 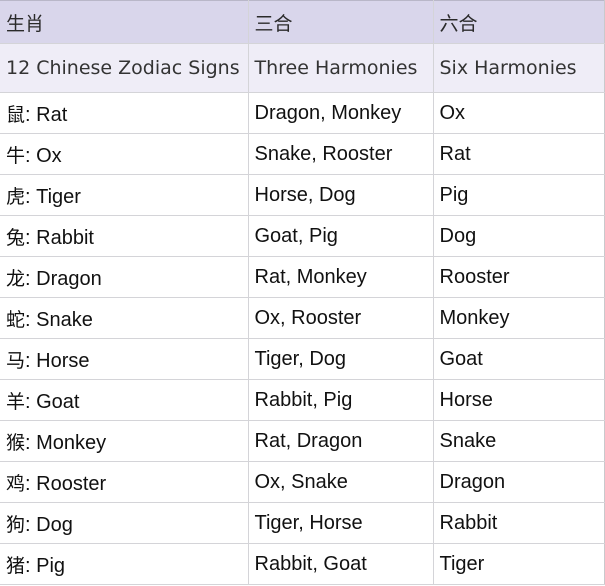 What do you see at coordinates (66, 442) in the screenshot?
I see `zodiac-sign-english: : Monkey` at bounding box center [66, 442].